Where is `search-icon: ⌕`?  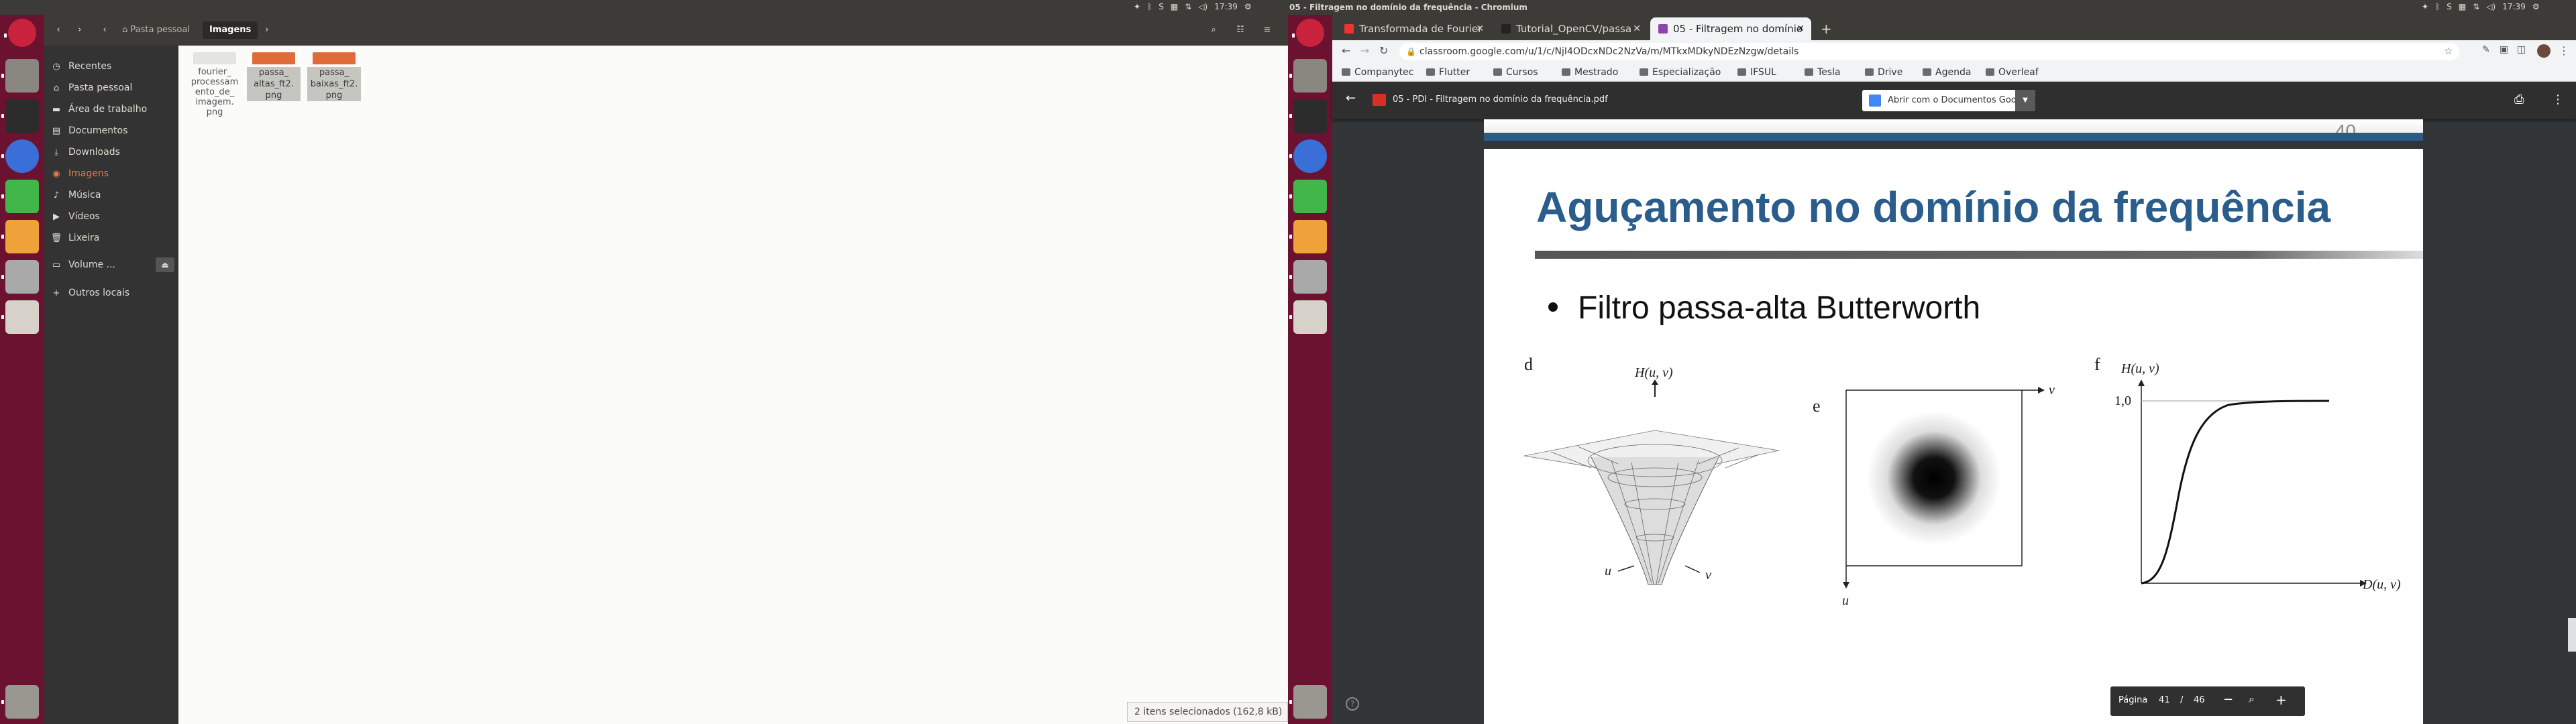 search-icon: ⌕ is located at coordinates (1213, 30).